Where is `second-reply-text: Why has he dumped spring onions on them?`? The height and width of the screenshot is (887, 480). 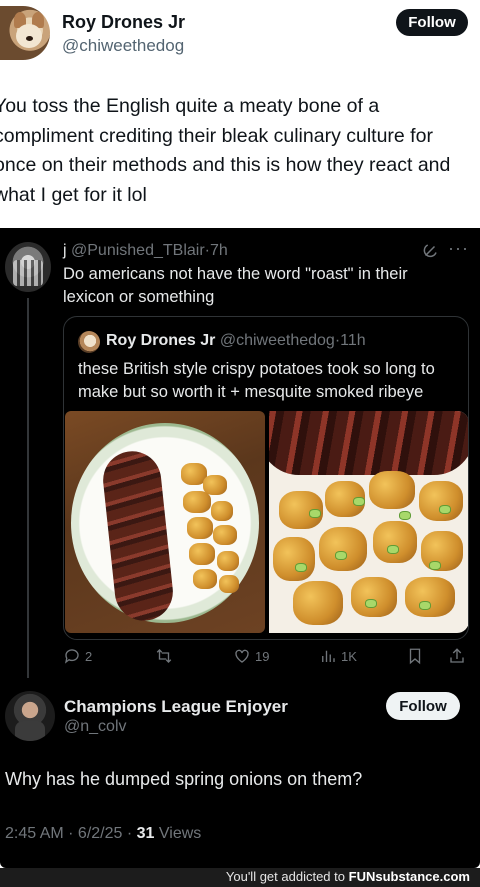
second-reply-text: Why has he dumped spring onions on them? is located at coordinates (184, 779).